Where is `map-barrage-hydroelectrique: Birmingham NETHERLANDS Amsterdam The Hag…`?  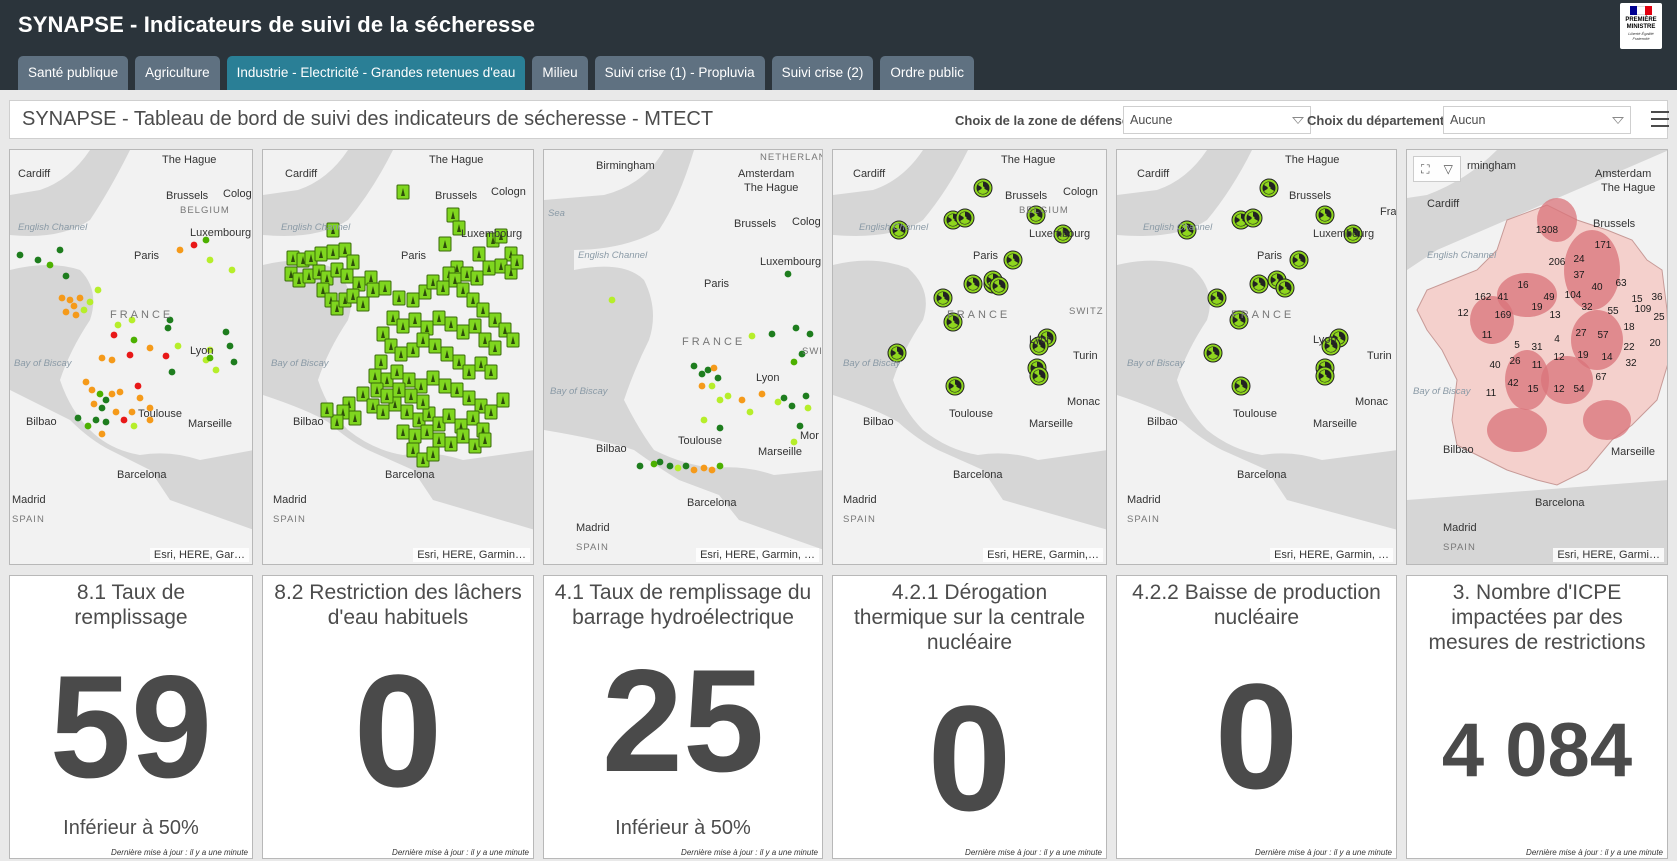
map-barrage-hydroelectrique: Birmingham NETHERLANDS Amsterdam The Hag… is located at coordinates (683, 357).